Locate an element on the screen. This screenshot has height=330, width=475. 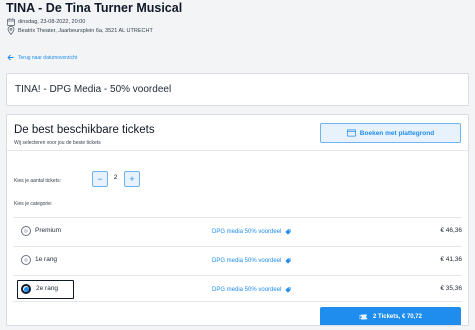
quantity-label: Kies je aantal tickets: is located at coordinates (37, 181).